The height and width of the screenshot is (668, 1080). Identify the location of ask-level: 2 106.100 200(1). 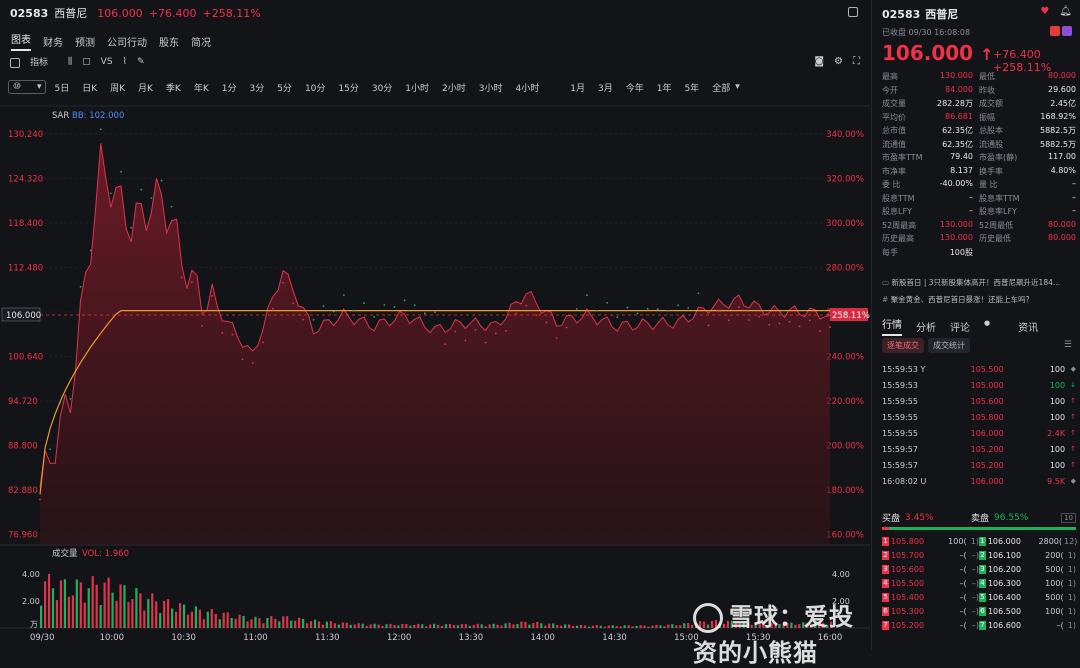
(1027, 555).